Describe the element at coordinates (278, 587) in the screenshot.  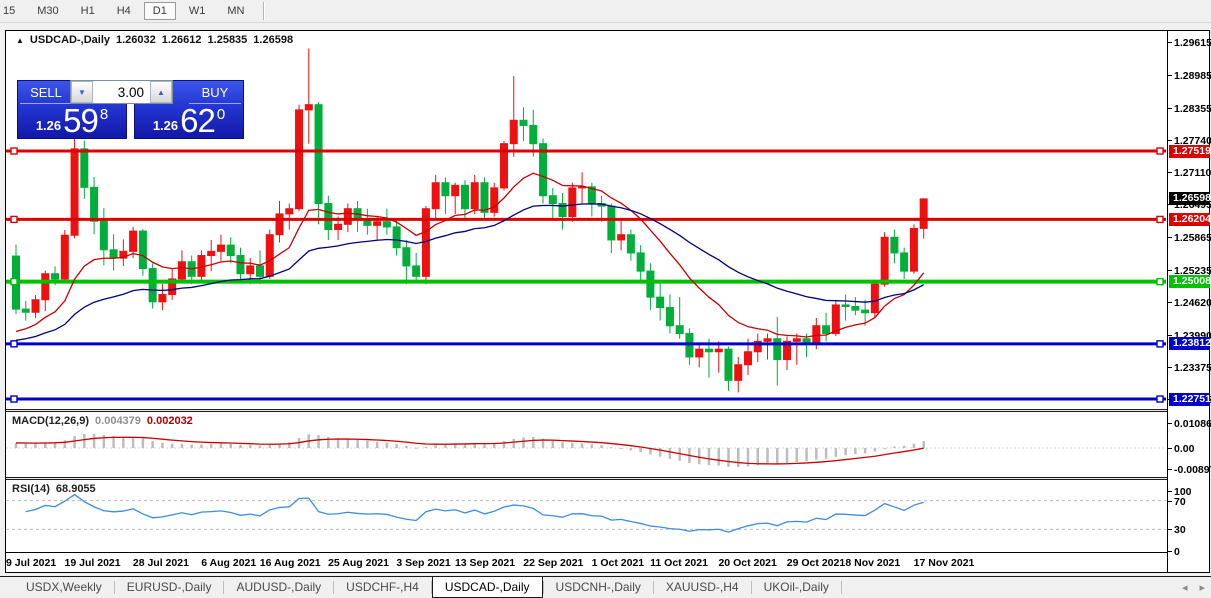
I see `tab-audusd-daily: AUDUSD-,Daily` at that location.